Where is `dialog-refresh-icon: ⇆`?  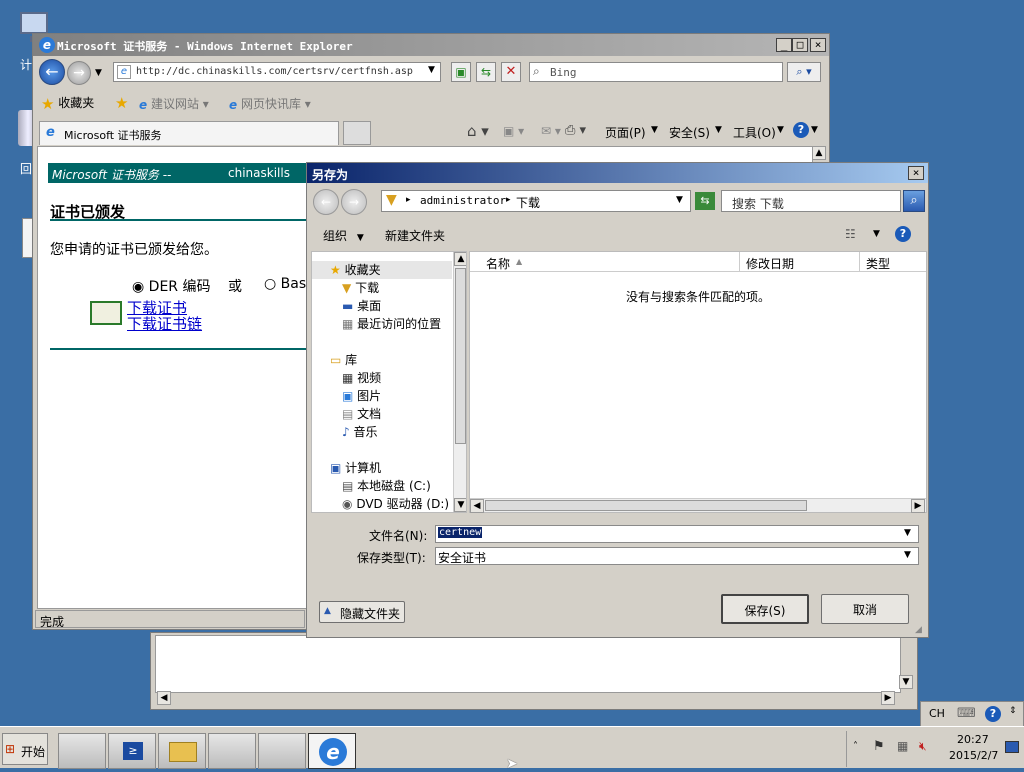 dialog-refresh-icon: ⇆ is located at coordinates (705, 201).